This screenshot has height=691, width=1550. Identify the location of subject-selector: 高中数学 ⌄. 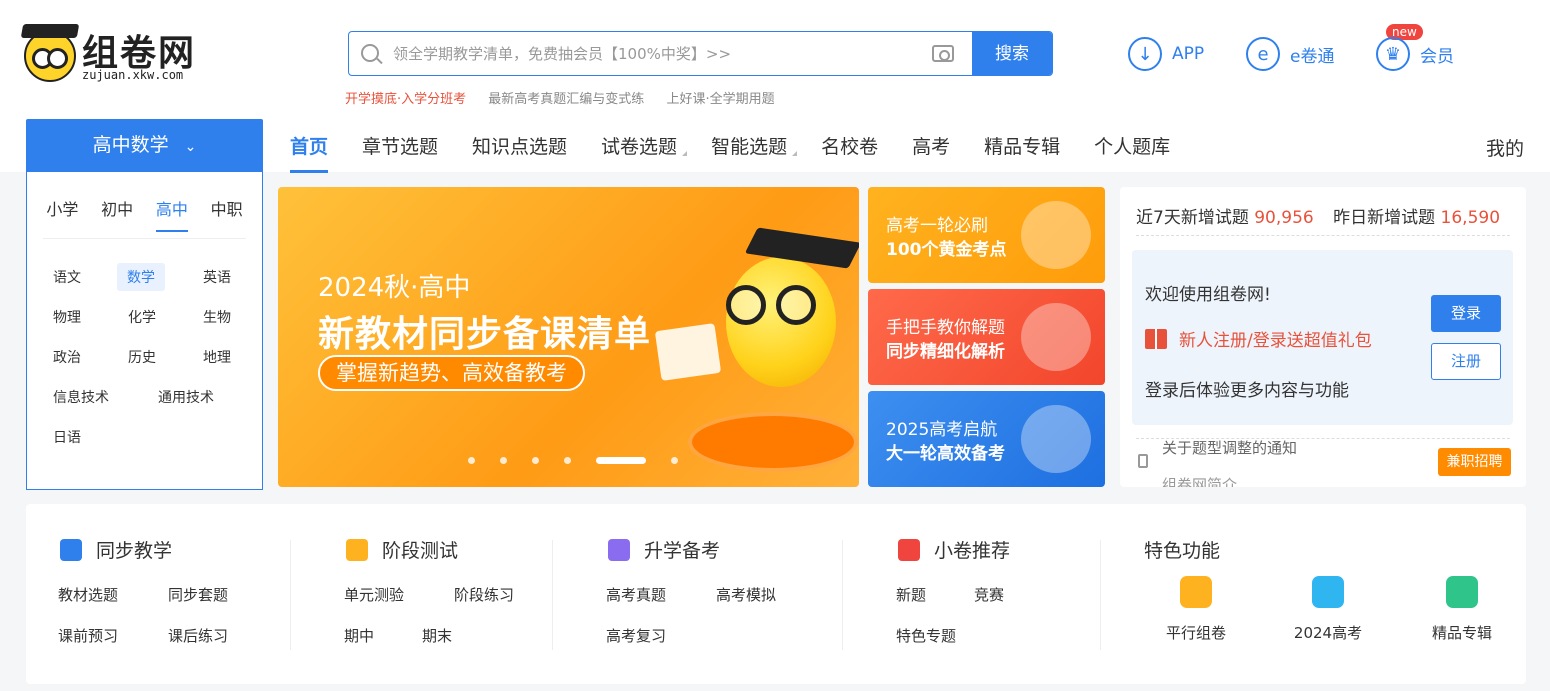
(144, 145).